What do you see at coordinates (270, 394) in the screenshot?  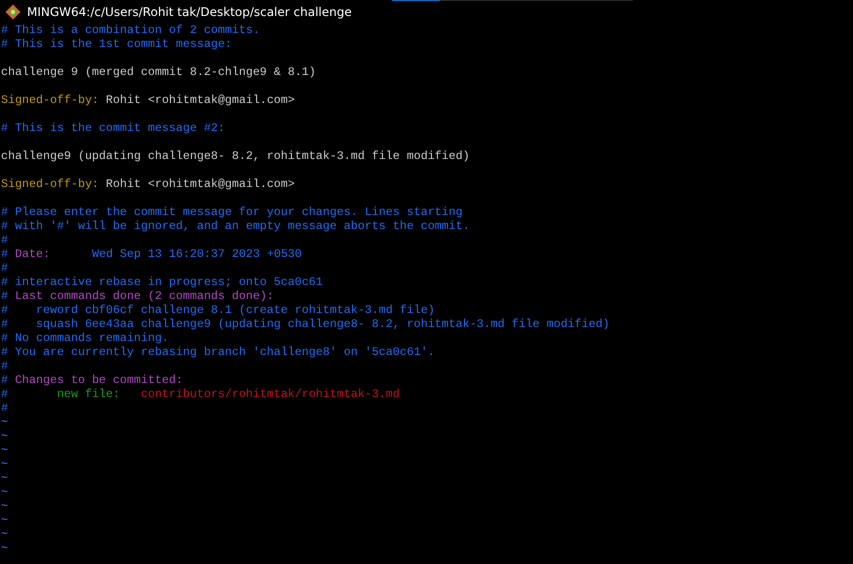 I see `file-path: contributors/rohitmtak/rohitmtak-3.md` at bounding box center [270, 394].